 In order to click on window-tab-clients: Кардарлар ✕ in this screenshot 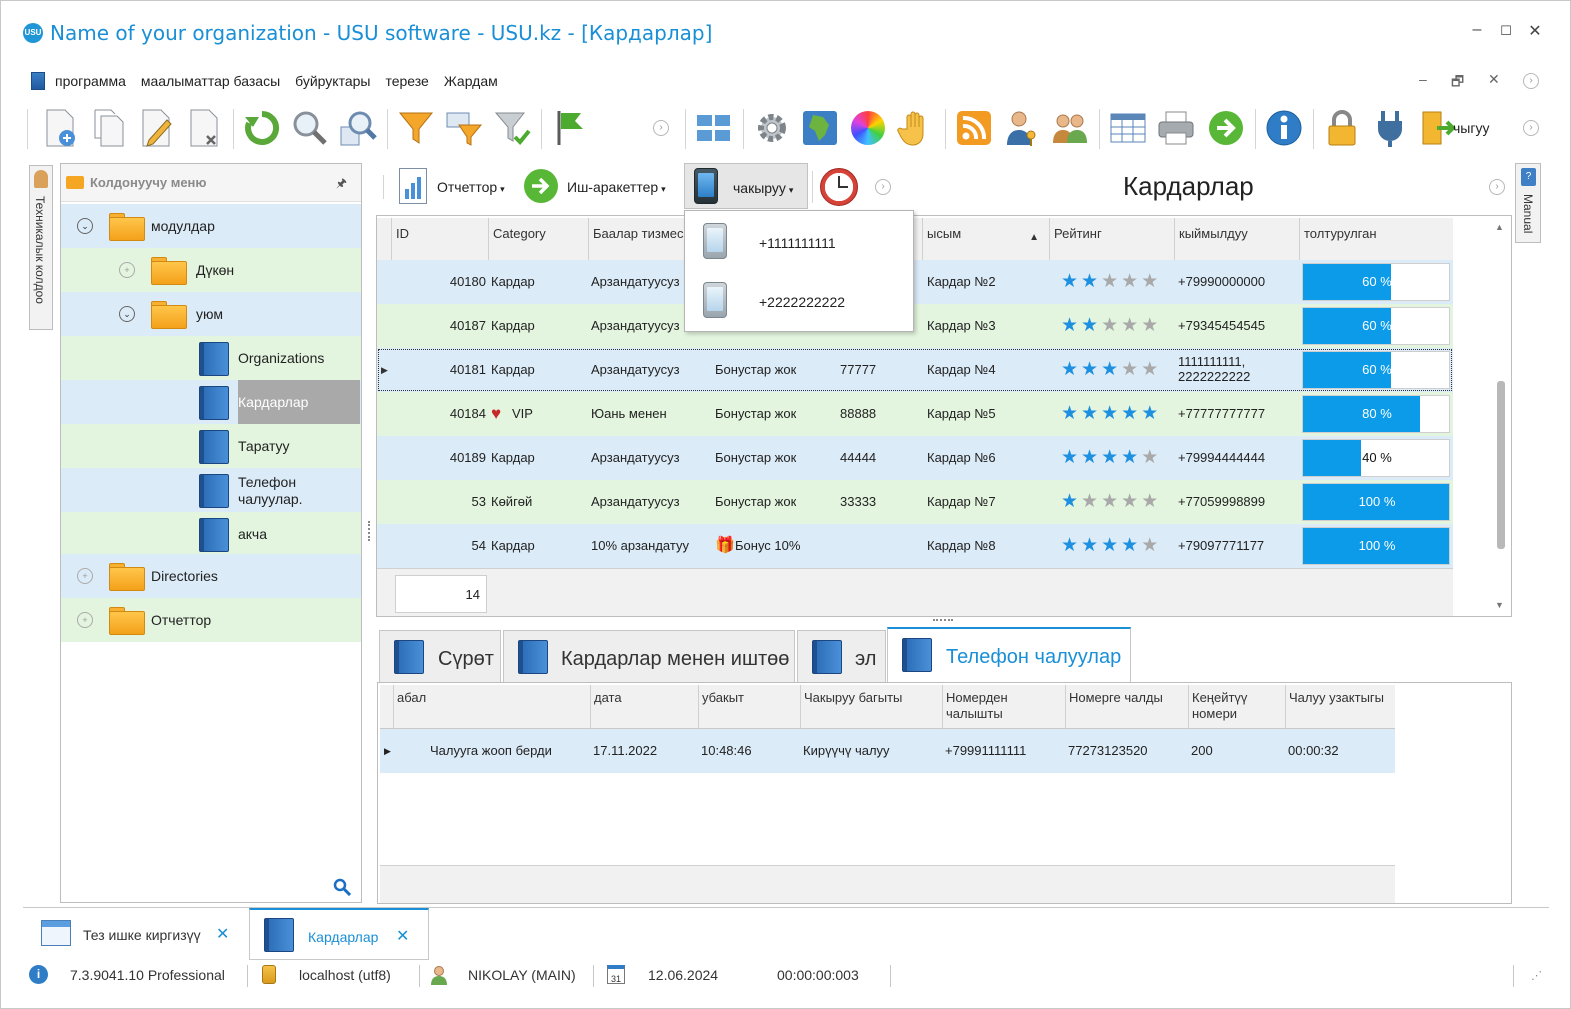, I will do `click(339, 934)`.